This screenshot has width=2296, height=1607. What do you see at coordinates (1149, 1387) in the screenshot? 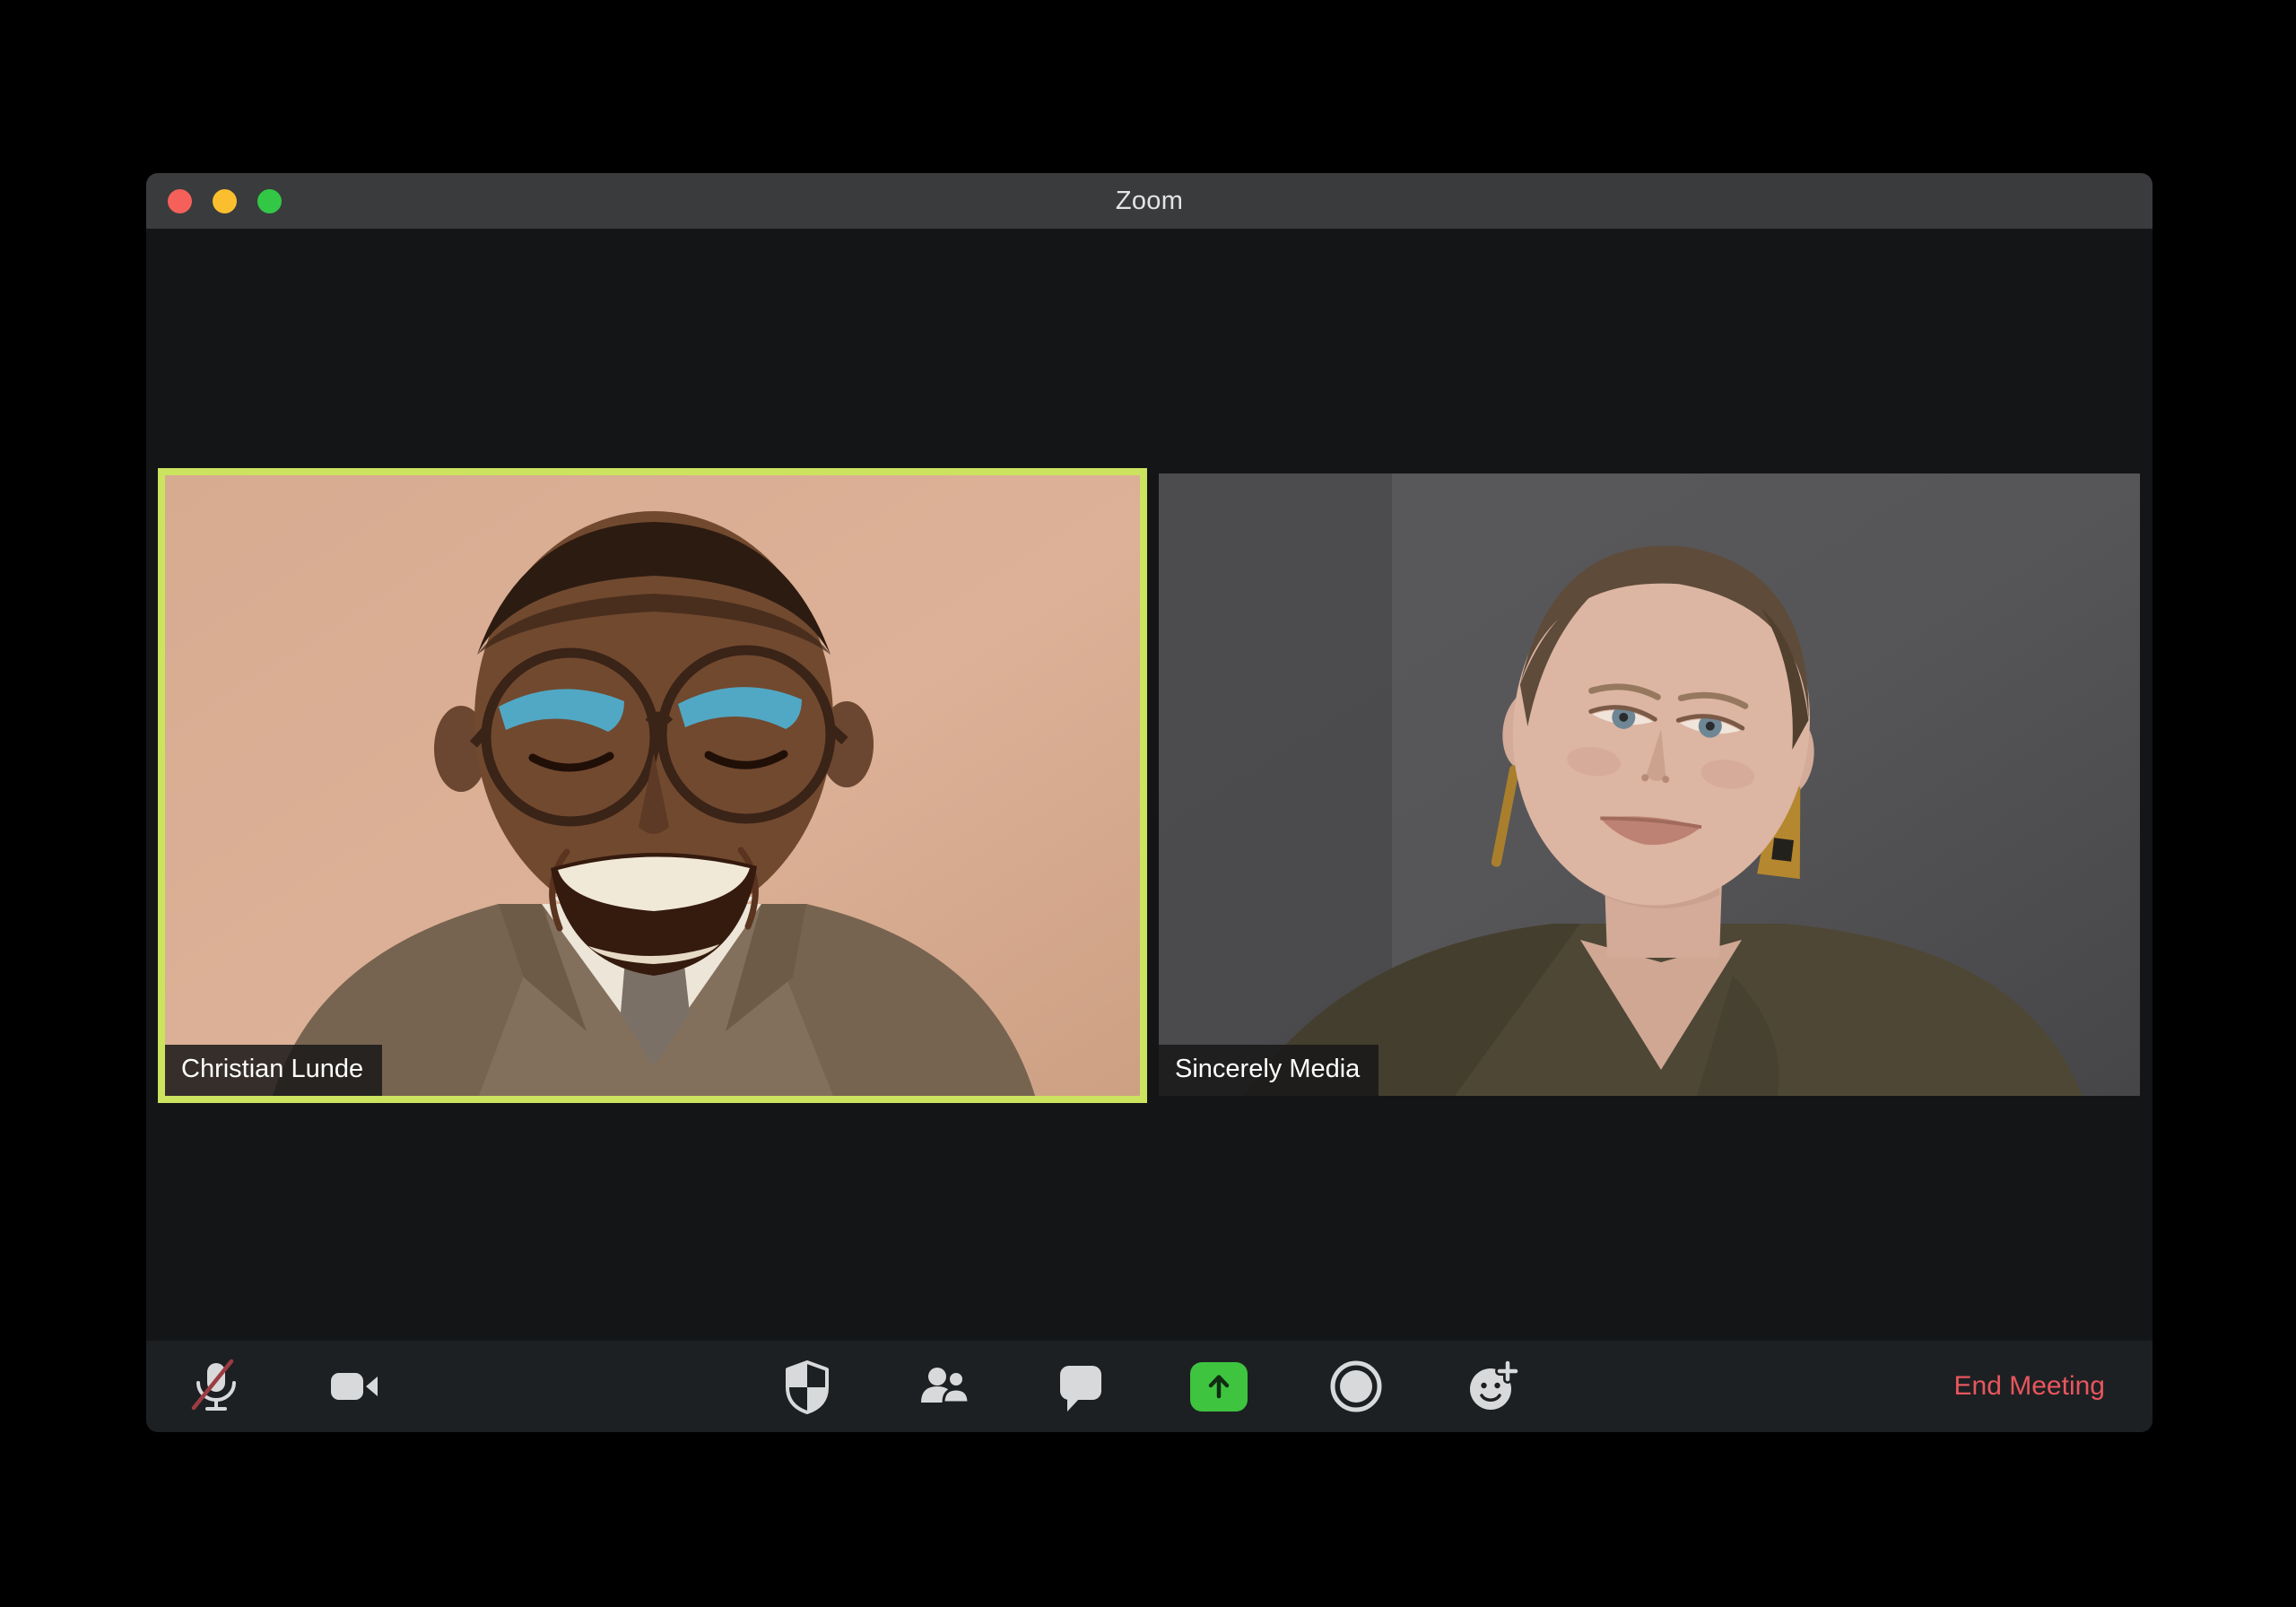
I see `meeting-toolbar: End Meeting` at bounding box center [1149, 1387].